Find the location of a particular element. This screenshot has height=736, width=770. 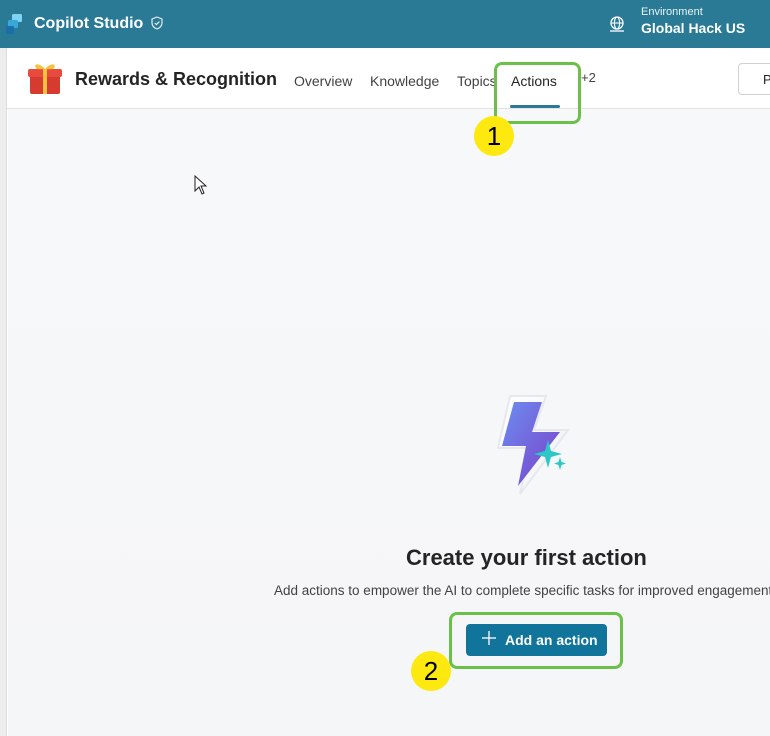

copilot-studio-logo-icon is located at coordinates (15, 24).